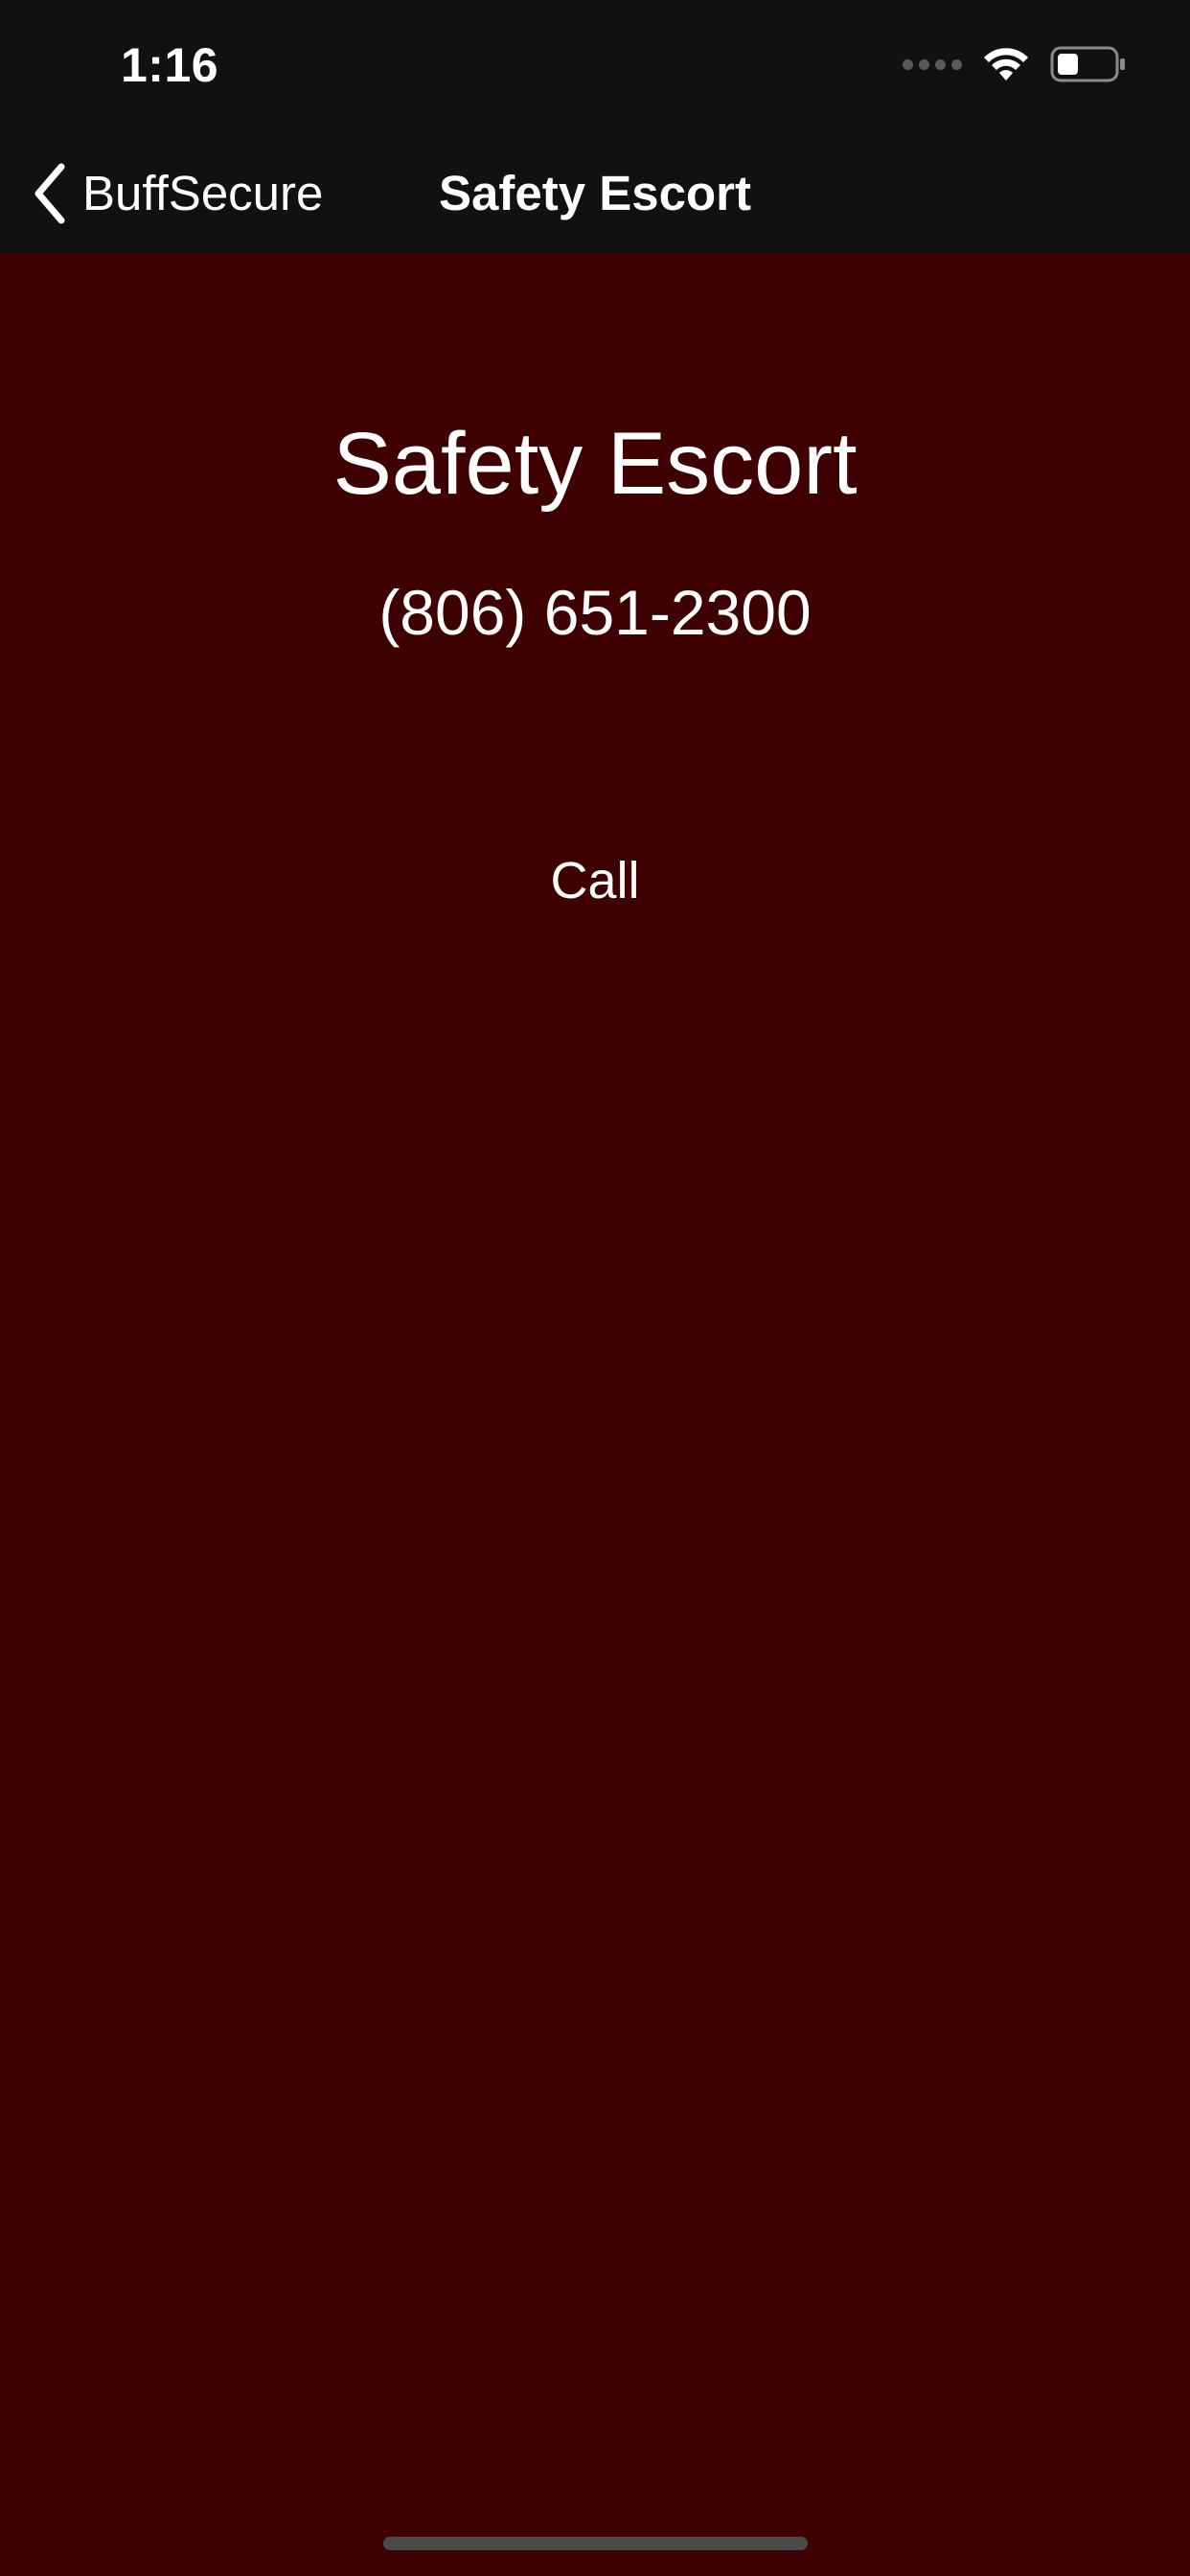 The height and width of the screenshot is (2576, 1190). I want to click on page-title: Safety Escort, so click(595, 464).